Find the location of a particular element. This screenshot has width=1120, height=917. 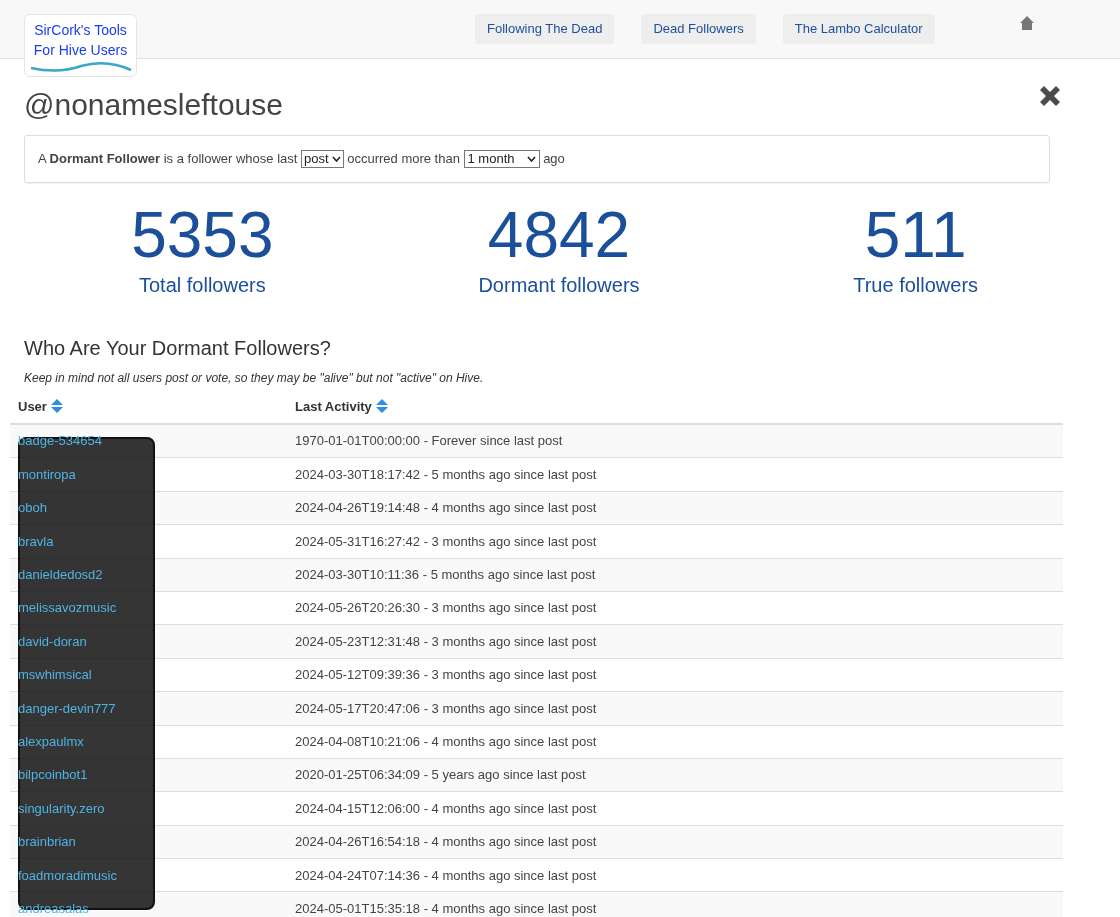

column-header: Last Activity is located at coordinates (341, 407).